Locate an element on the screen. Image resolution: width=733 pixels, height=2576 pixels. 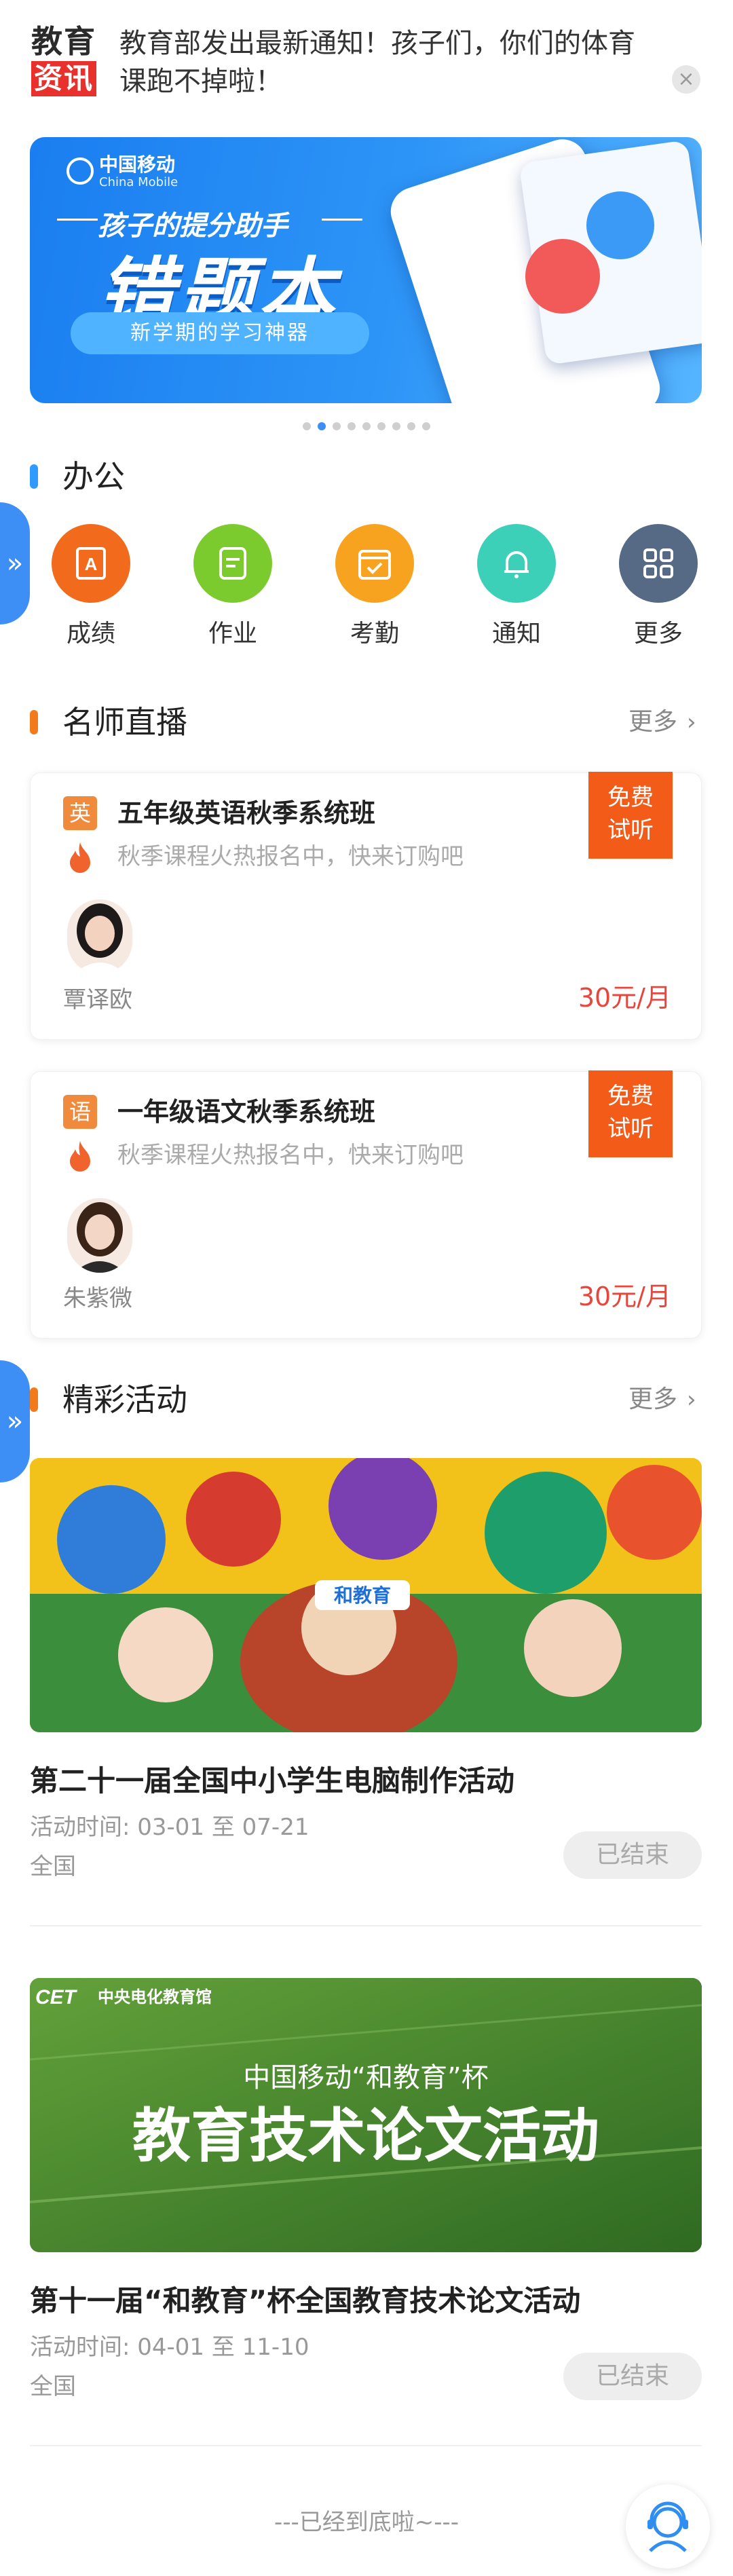
course-title: 一年级语文秋季系统班 is located at coordinates (247, 1112).